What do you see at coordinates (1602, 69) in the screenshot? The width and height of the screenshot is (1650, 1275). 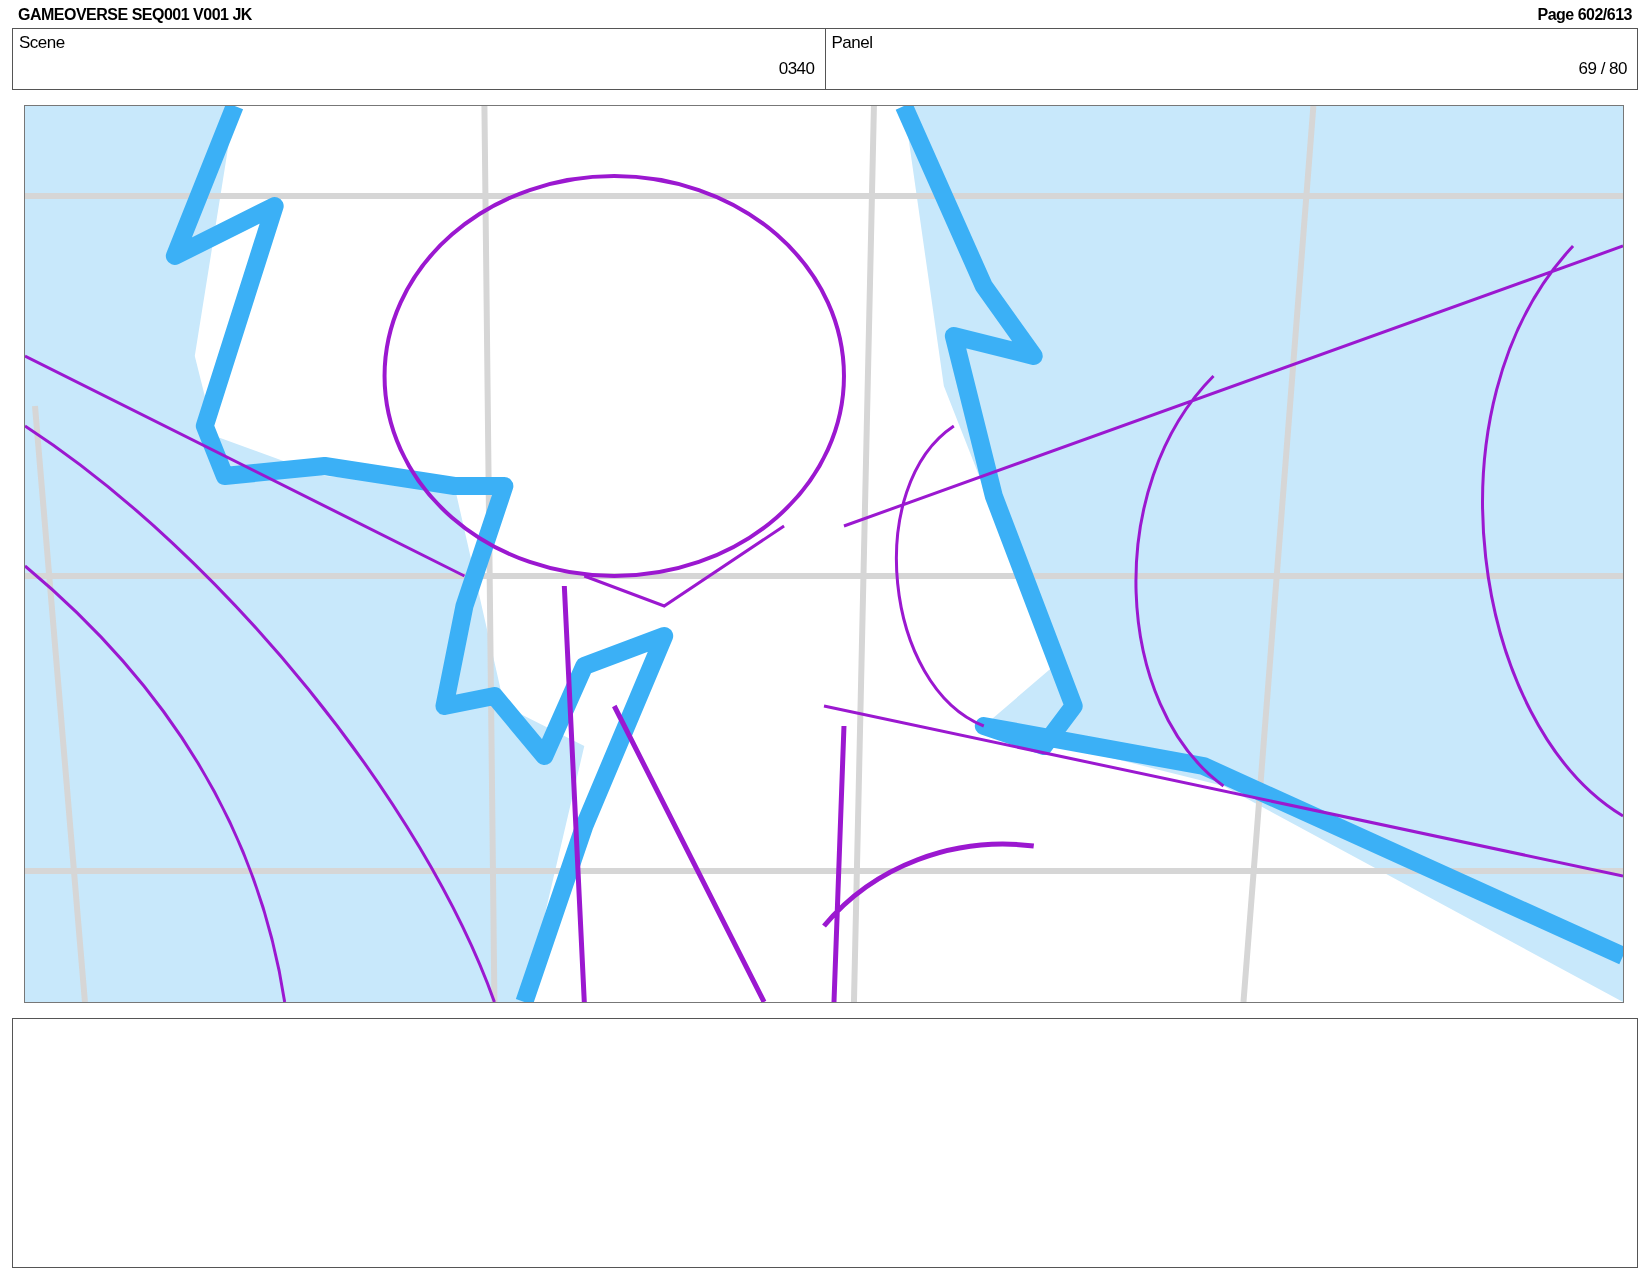 I see `field-value: 69 / 80` at bounding box center [1602, 69].